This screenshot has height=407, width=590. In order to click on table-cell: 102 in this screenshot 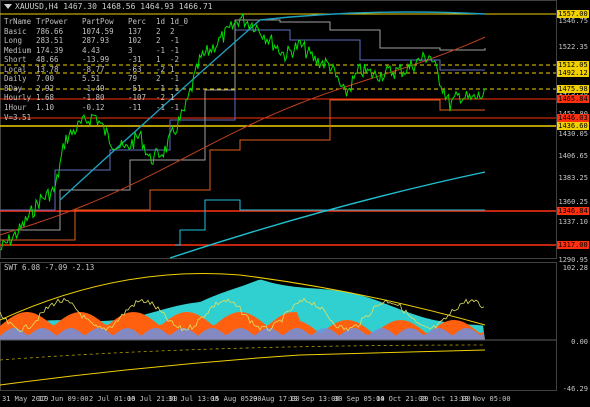, I will do `click(135, 40)`.